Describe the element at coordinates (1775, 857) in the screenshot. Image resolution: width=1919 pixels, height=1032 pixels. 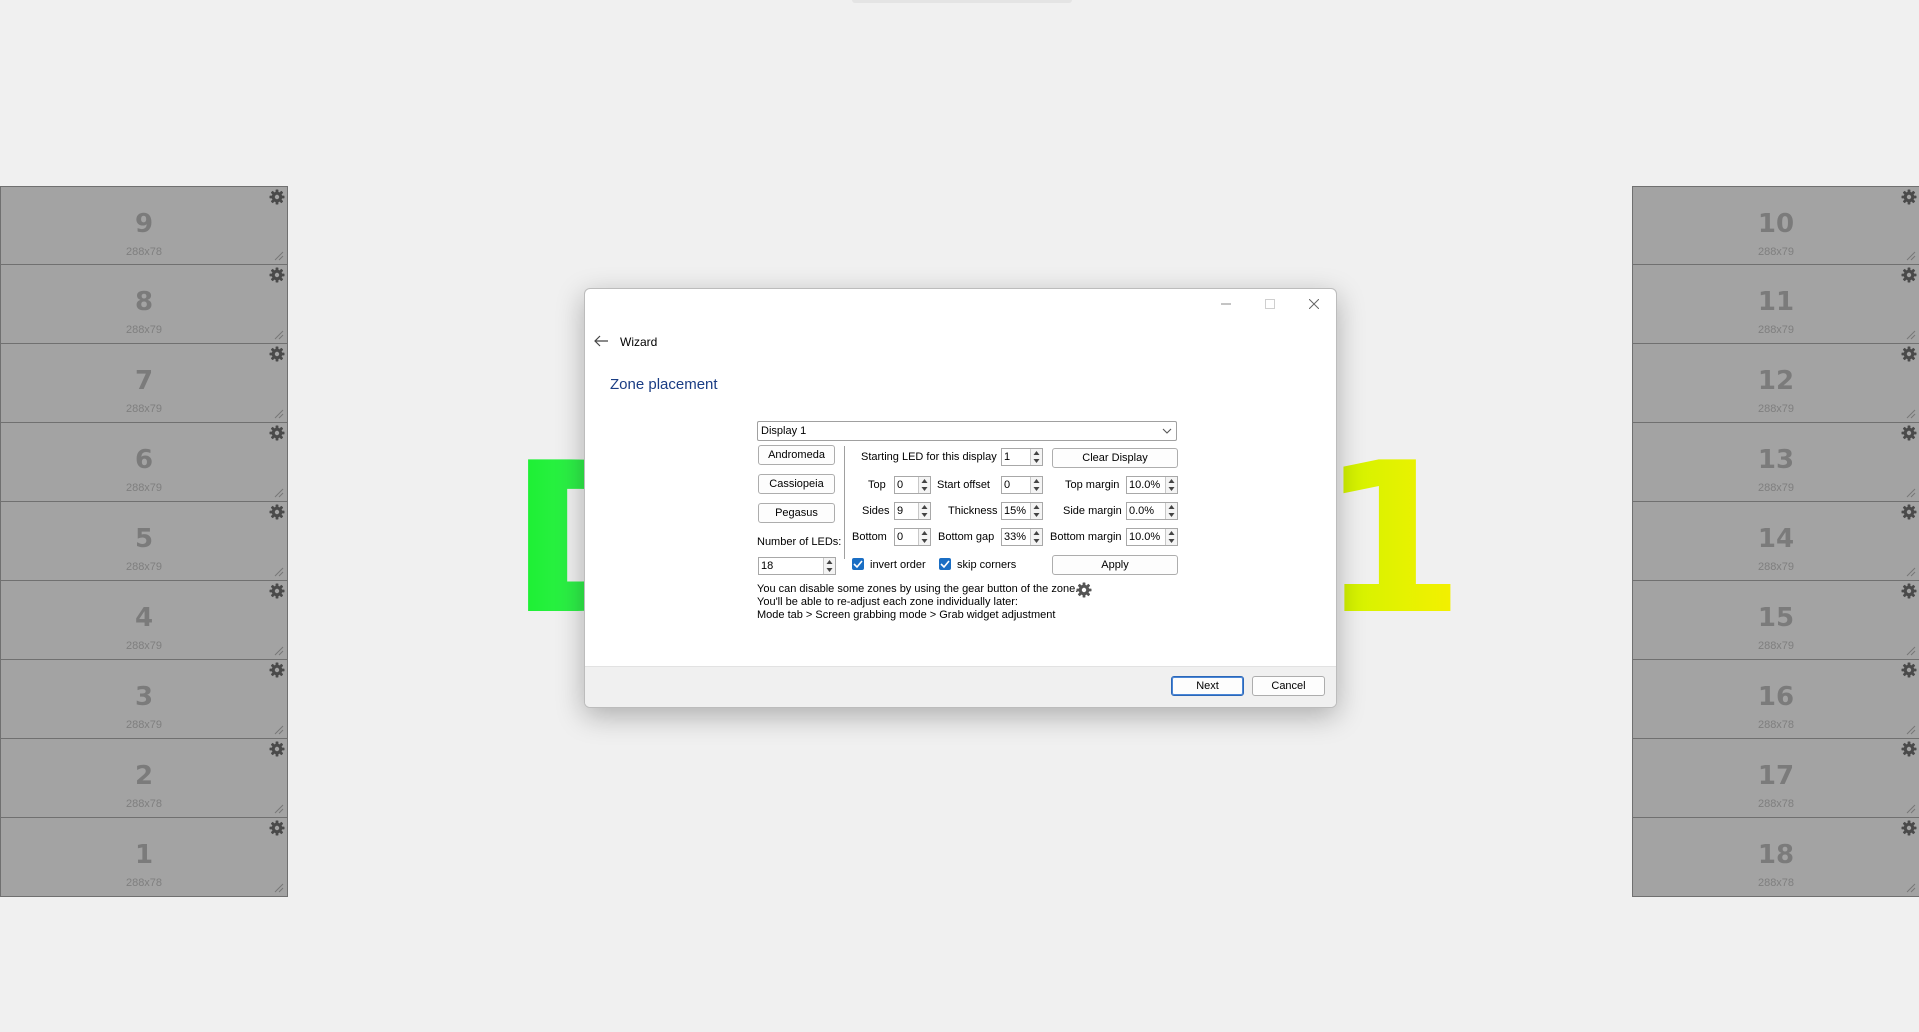
I see `zone-right: 18 288x78` at that location.